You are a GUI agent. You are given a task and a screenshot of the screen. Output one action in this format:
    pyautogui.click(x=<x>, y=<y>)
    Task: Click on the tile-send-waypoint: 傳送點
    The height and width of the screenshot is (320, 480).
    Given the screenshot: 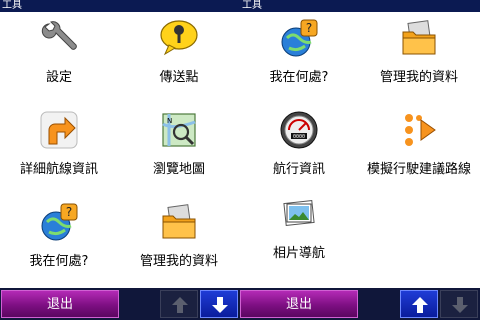 What is the action you would take?
    pyautogui.click(x=179, y=57)
    